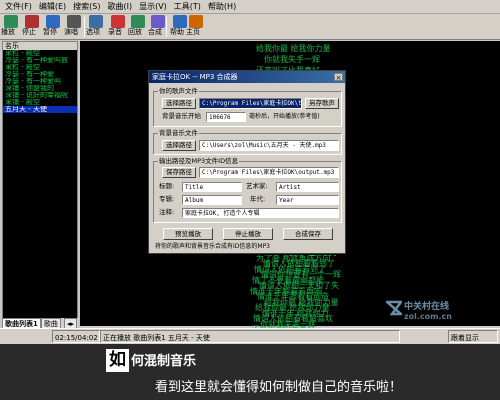 This screenshot has height=400, width=500. What do you see at coordinates (40, 109) in the screenshot?
I see `playlist-item: 五月天 - 天使` at bounding box center [40, 109].